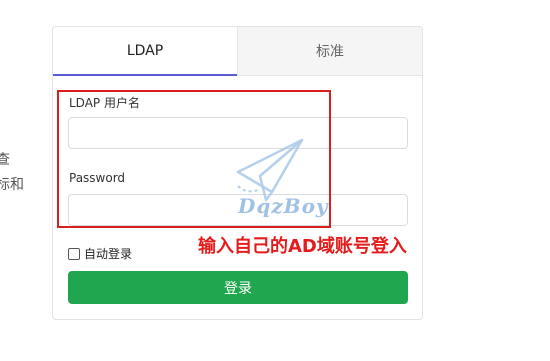 The image size is (550, 361). I want to click on tab-ldap: LDAP, so click(145, 51).